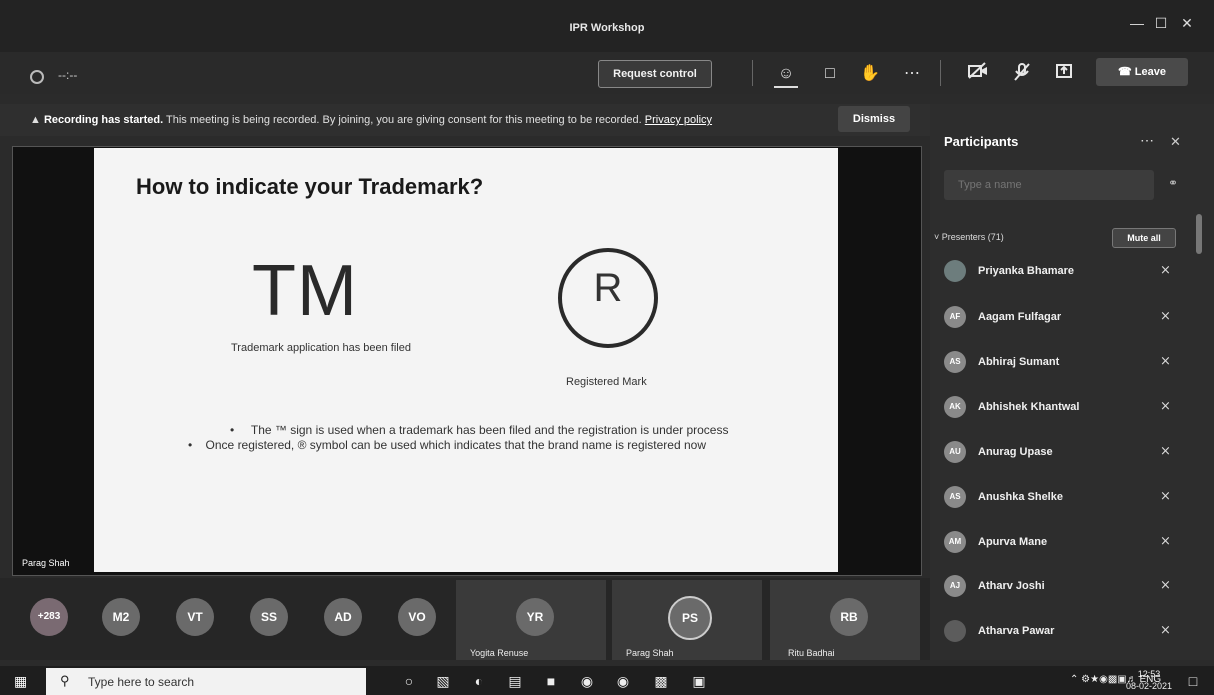 The image size is (1214, 695). What do you see at coordinates (870, 74) in the screenshot?
I see `raise-hand-icon: ✋` at bounding box center [870, 74].